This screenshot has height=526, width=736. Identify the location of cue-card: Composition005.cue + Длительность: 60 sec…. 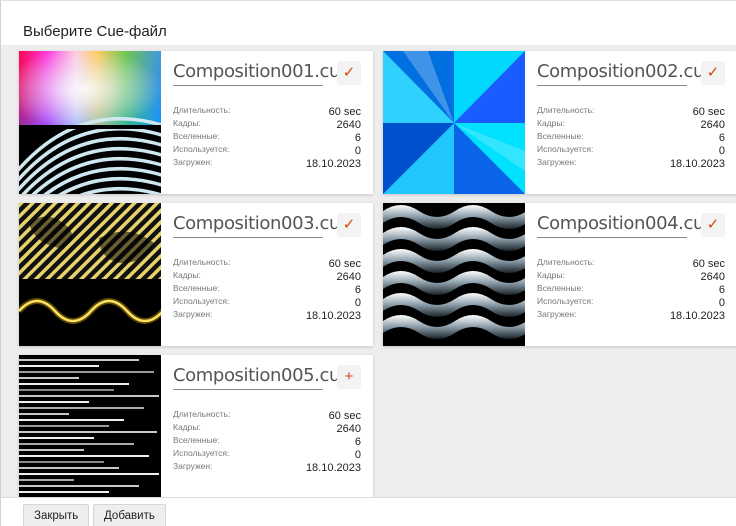
(196, 426).